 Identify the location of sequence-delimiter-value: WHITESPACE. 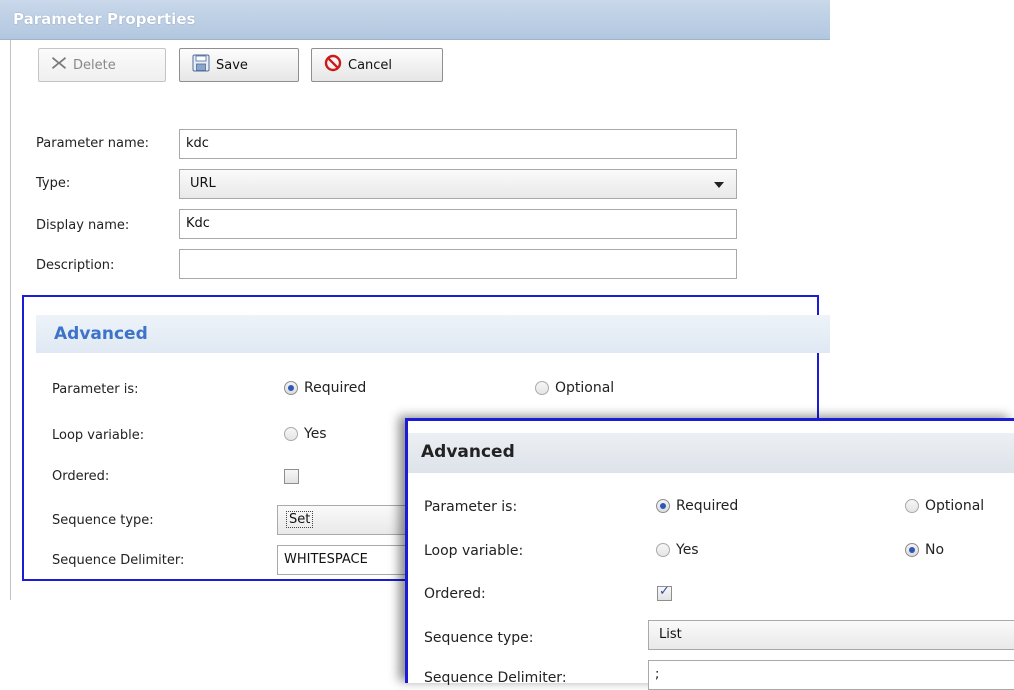
(326, 559).